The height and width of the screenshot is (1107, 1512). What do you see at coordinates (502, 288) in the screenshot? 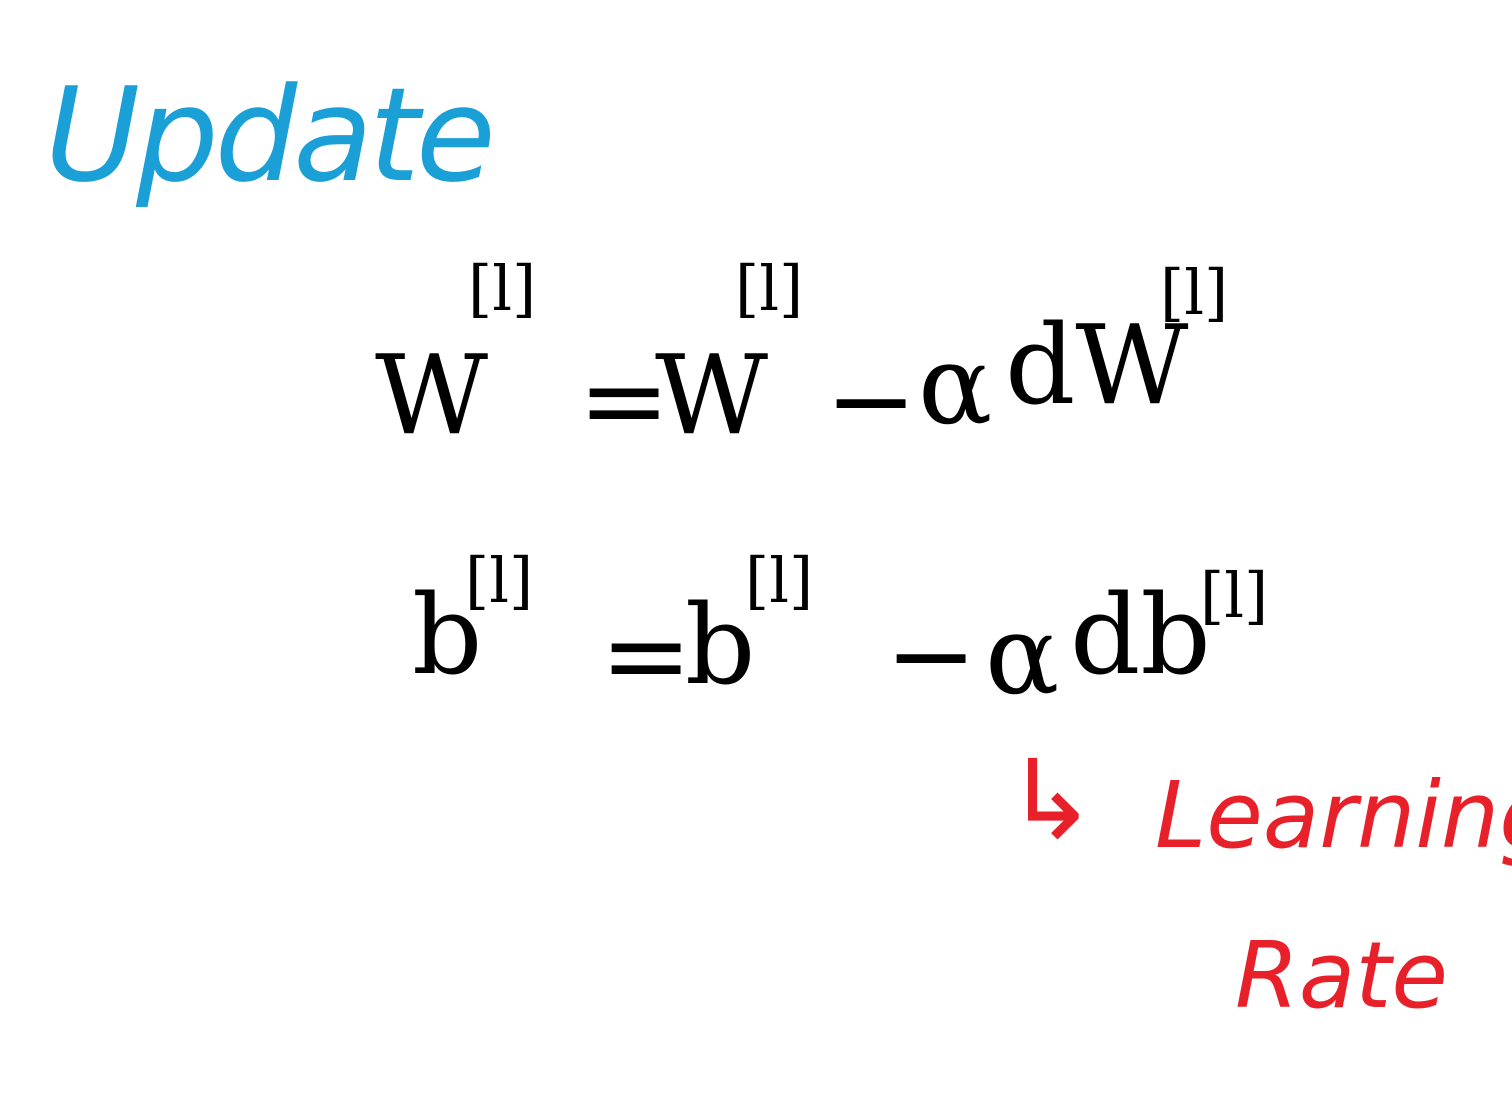
I see `eq1-lhs-superscript: [l]` at bounding box center [502, 288].